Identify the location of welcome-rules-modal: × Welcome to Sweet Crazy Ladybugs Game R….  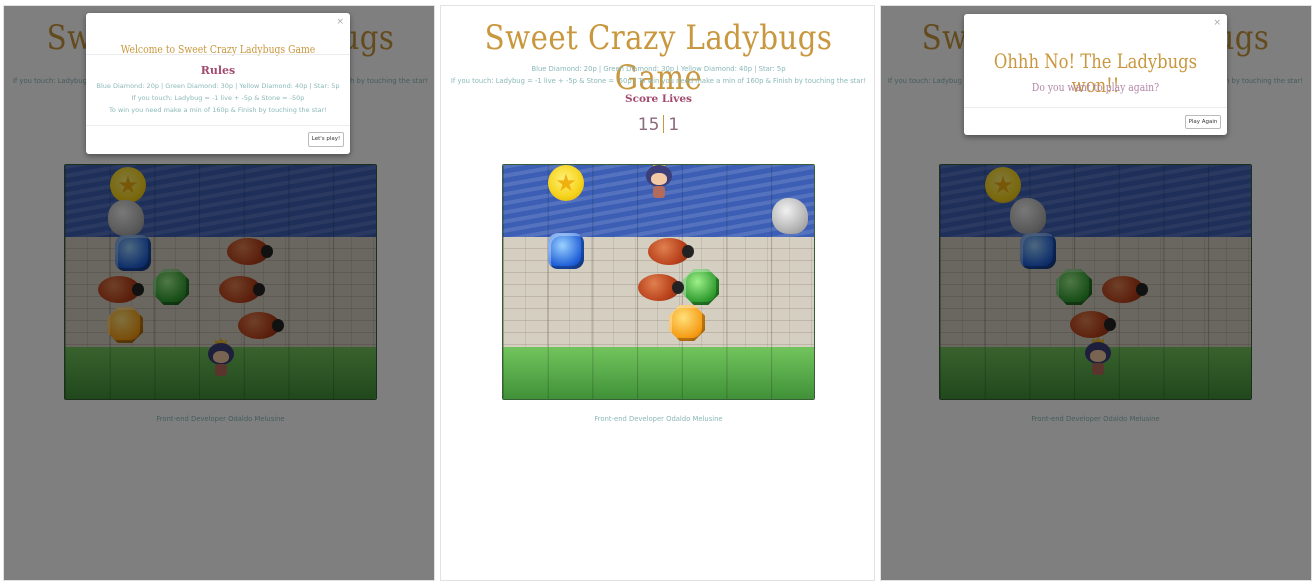
(218, 83).